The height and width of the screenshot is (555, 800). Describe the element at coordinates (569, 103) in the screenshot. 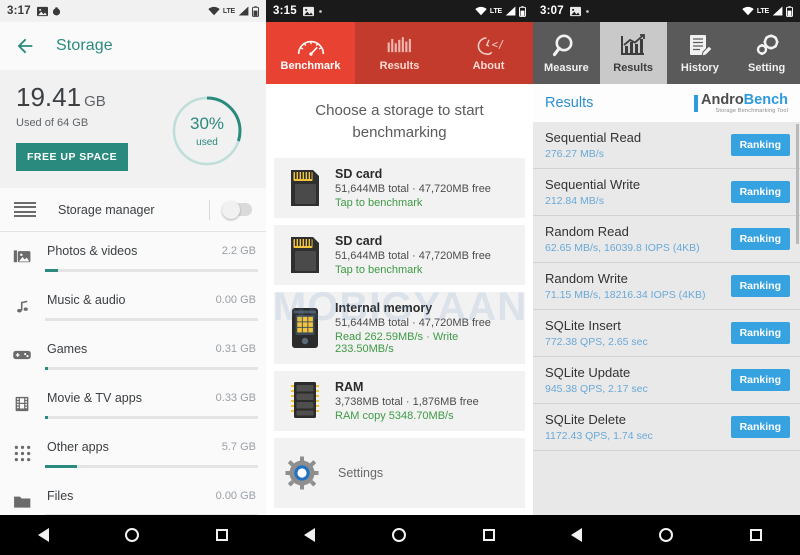

I see `page-title: Results` at that location.